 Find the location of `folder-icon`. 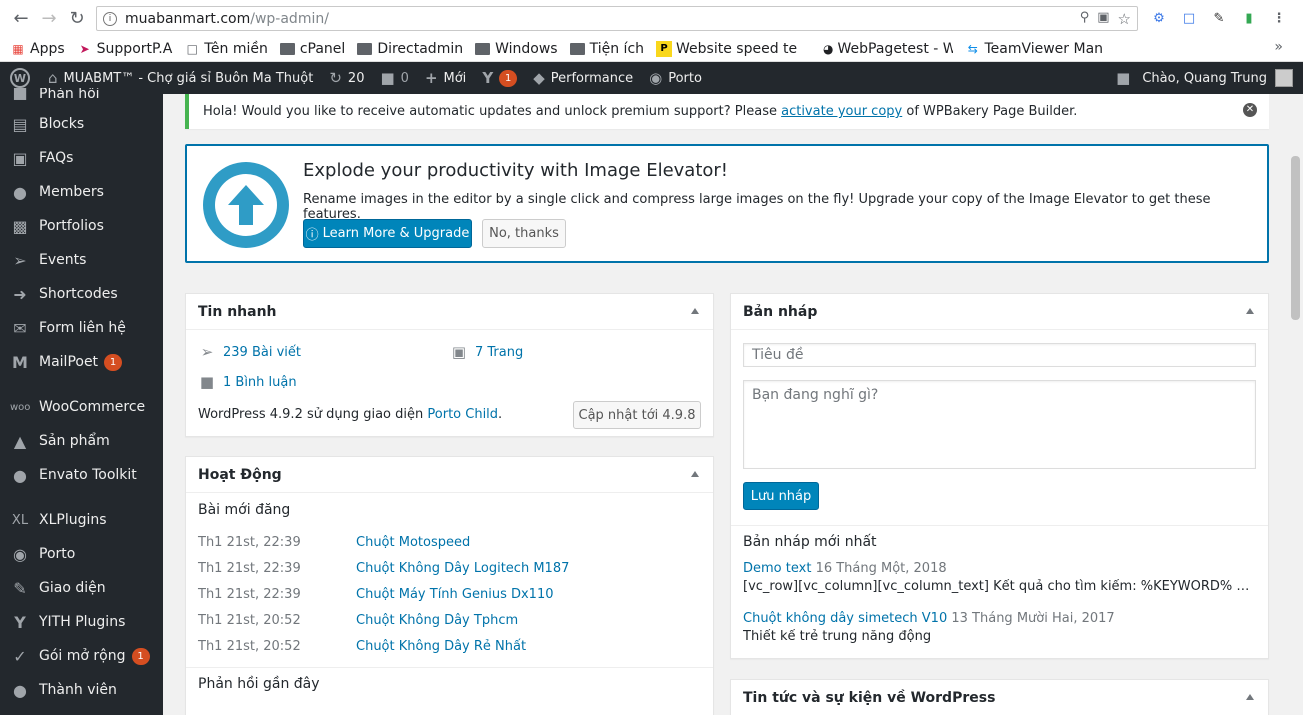

folder-icon is located at coordinates (365, 48).